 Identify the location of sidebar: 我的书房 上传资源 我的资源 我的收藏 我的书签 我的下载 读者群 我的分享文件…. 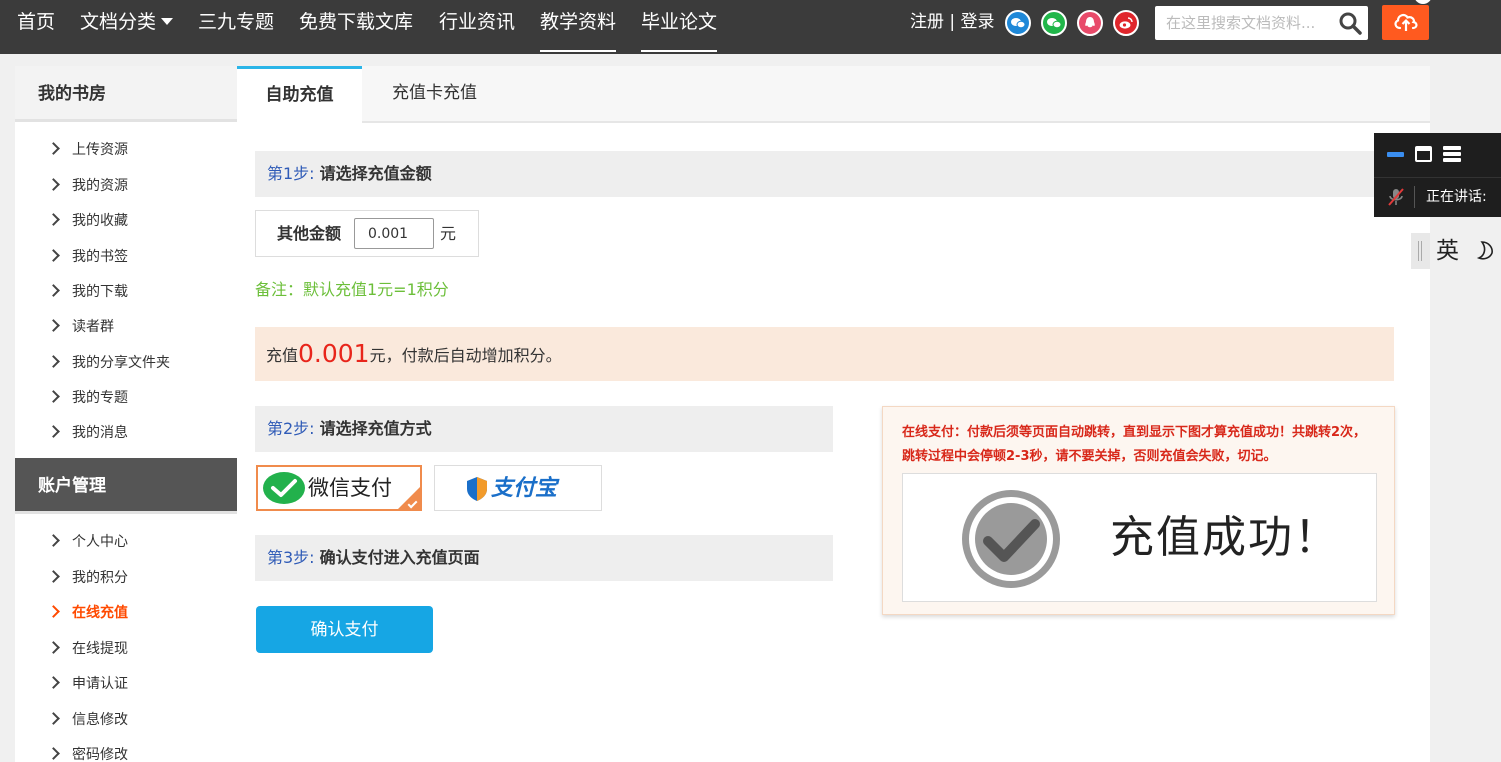
(126, 414).